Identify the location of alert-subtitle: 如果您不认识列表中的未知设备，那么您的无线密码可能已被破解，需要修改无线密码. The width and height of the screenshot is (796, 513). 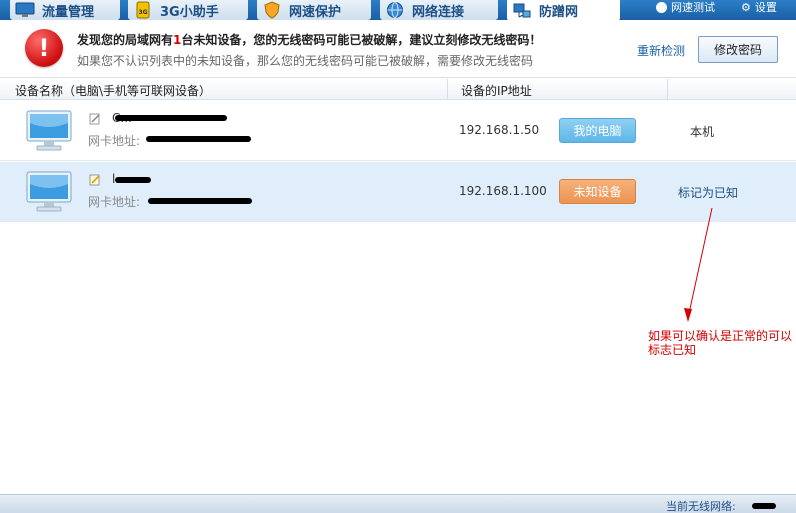
(305, 61).